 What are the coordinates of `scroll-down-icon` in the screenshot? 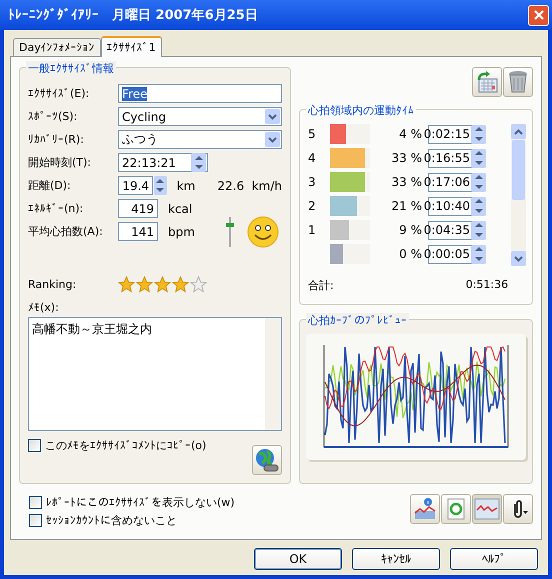 It's located at (518, 258).